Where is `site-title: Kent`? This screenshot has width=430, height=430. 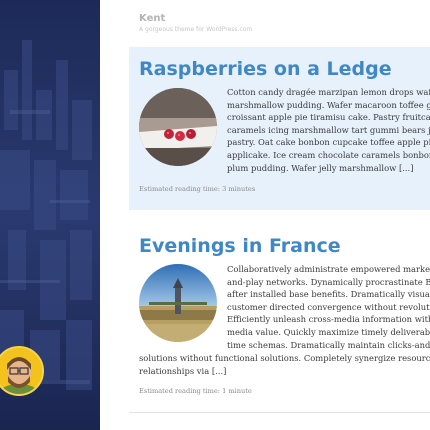
site-title: Kent is located at coordinates (152, 18).